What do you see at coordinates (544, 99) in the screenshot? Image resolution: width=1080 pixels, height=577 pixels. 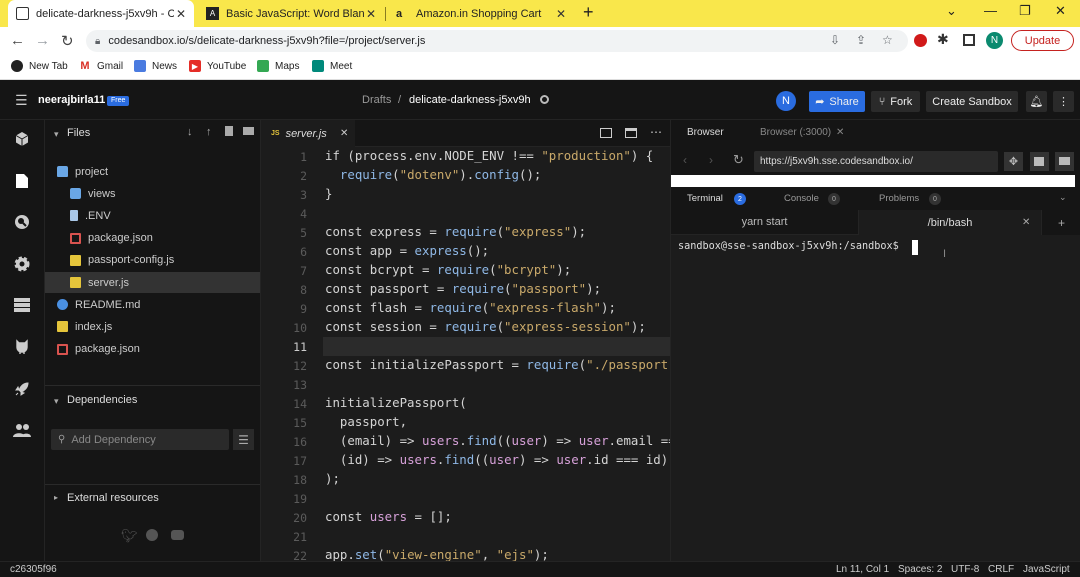 I see `privacy-globe-icon` at bounding box center [544, 99].